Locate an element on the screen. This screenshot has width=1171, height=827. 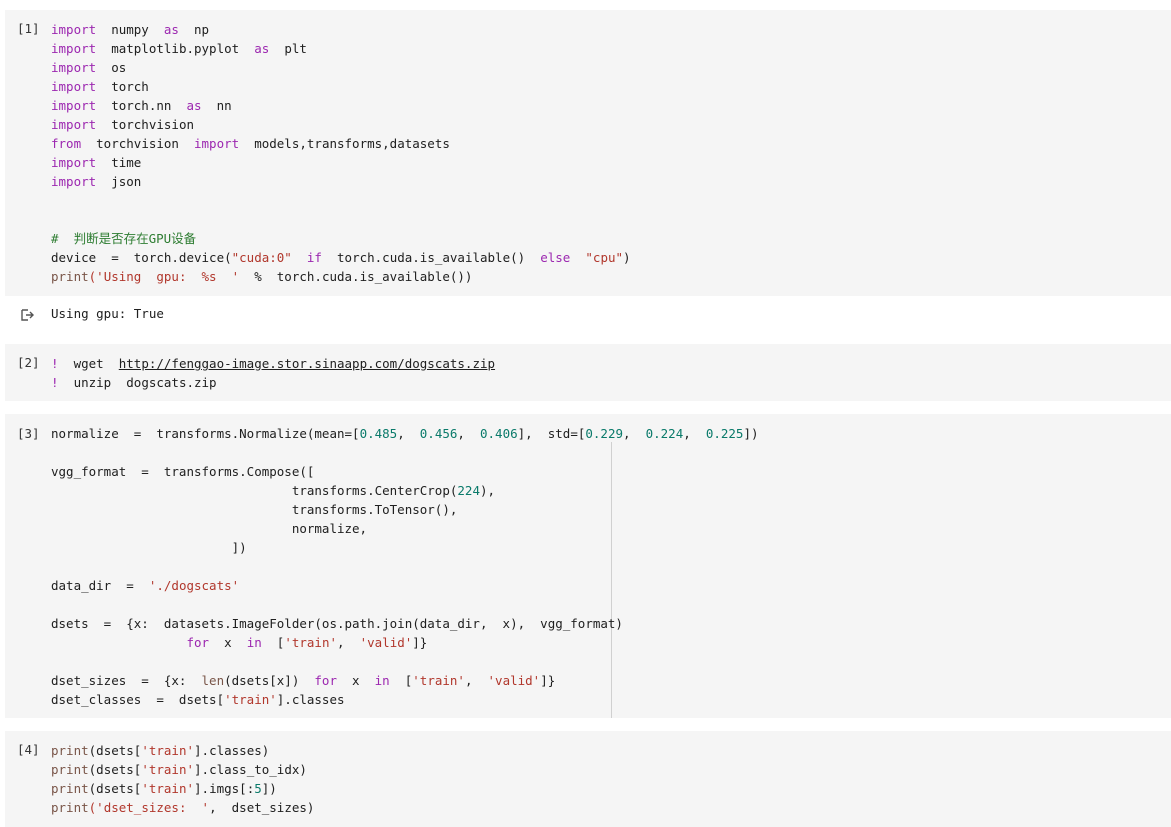
code-token: ('Using gpu: %s ' is located at coordinates (164, 276).